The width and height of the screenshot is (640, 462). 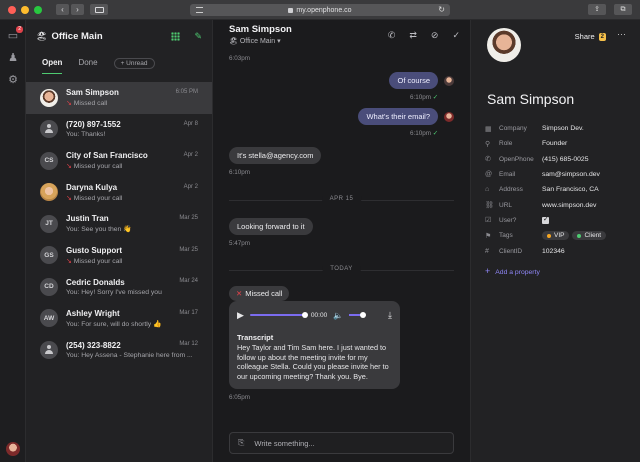 What do you see at coordinates (549, 235) in the screenshot?
I see `tag-color-dot` at bounding box center [549, 235].